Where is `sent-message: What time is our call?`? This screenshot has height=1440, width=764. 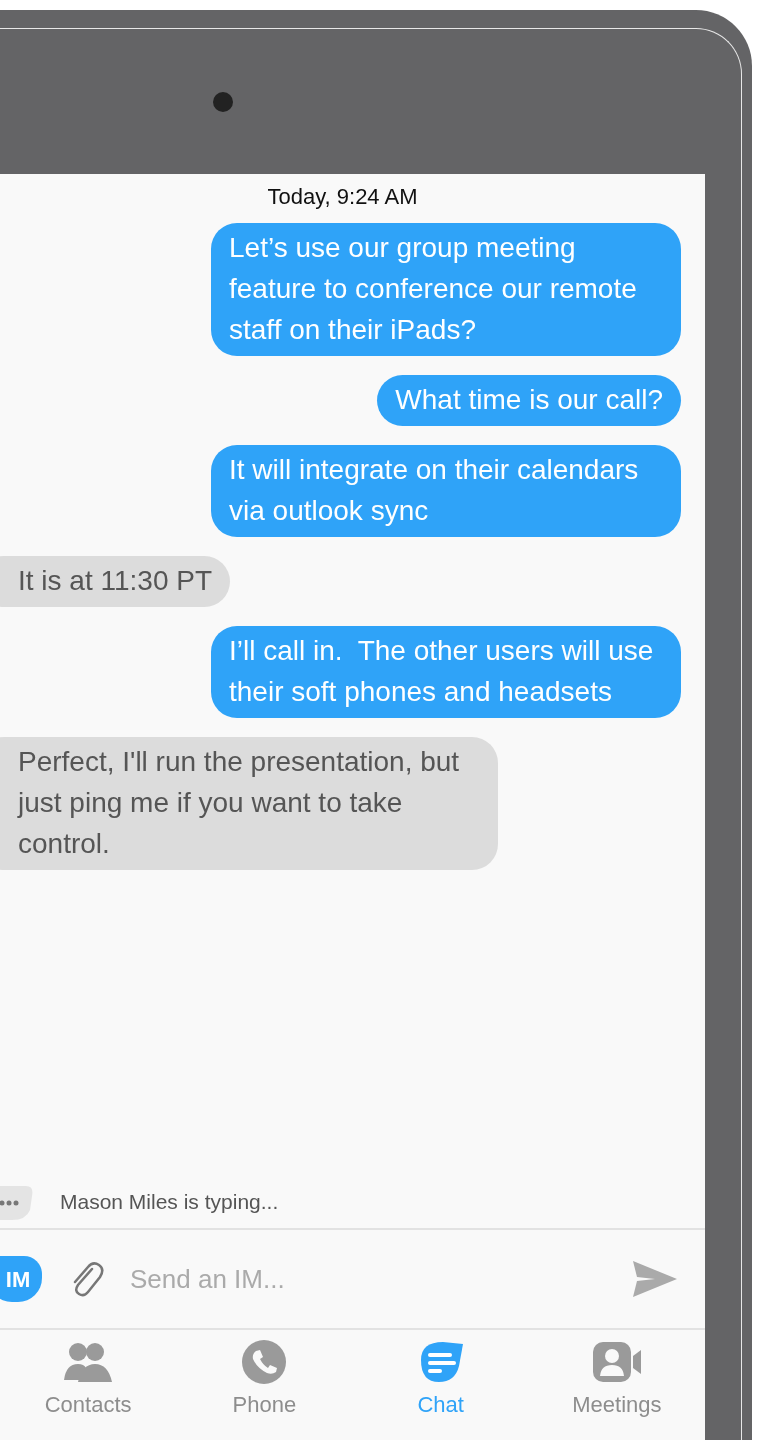
sent-message: What time is our call? is located at coordinates (529, 400).